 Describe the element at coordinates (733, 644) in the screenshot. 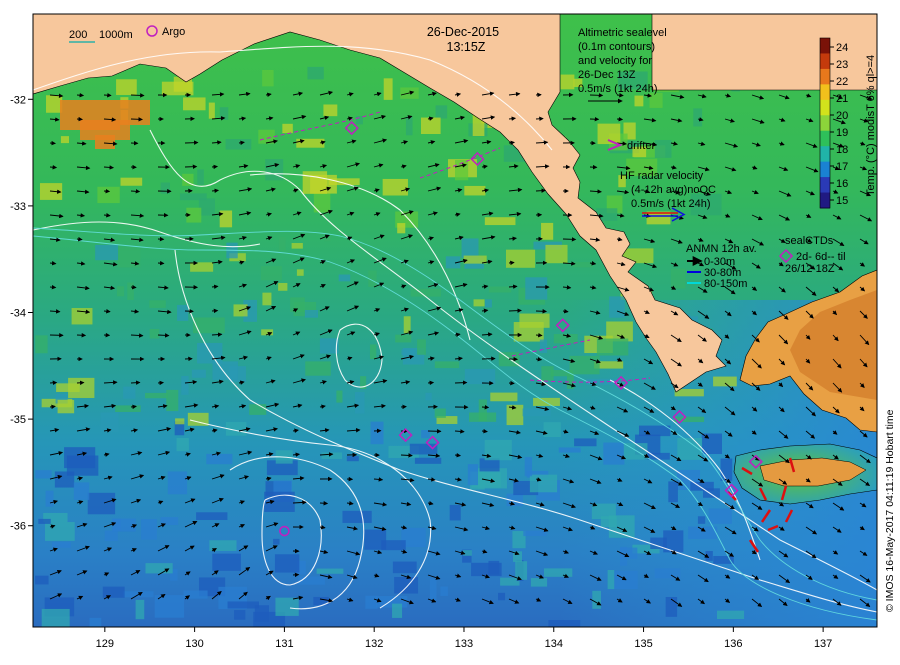

I see `x-tick-label: 136` at that location.